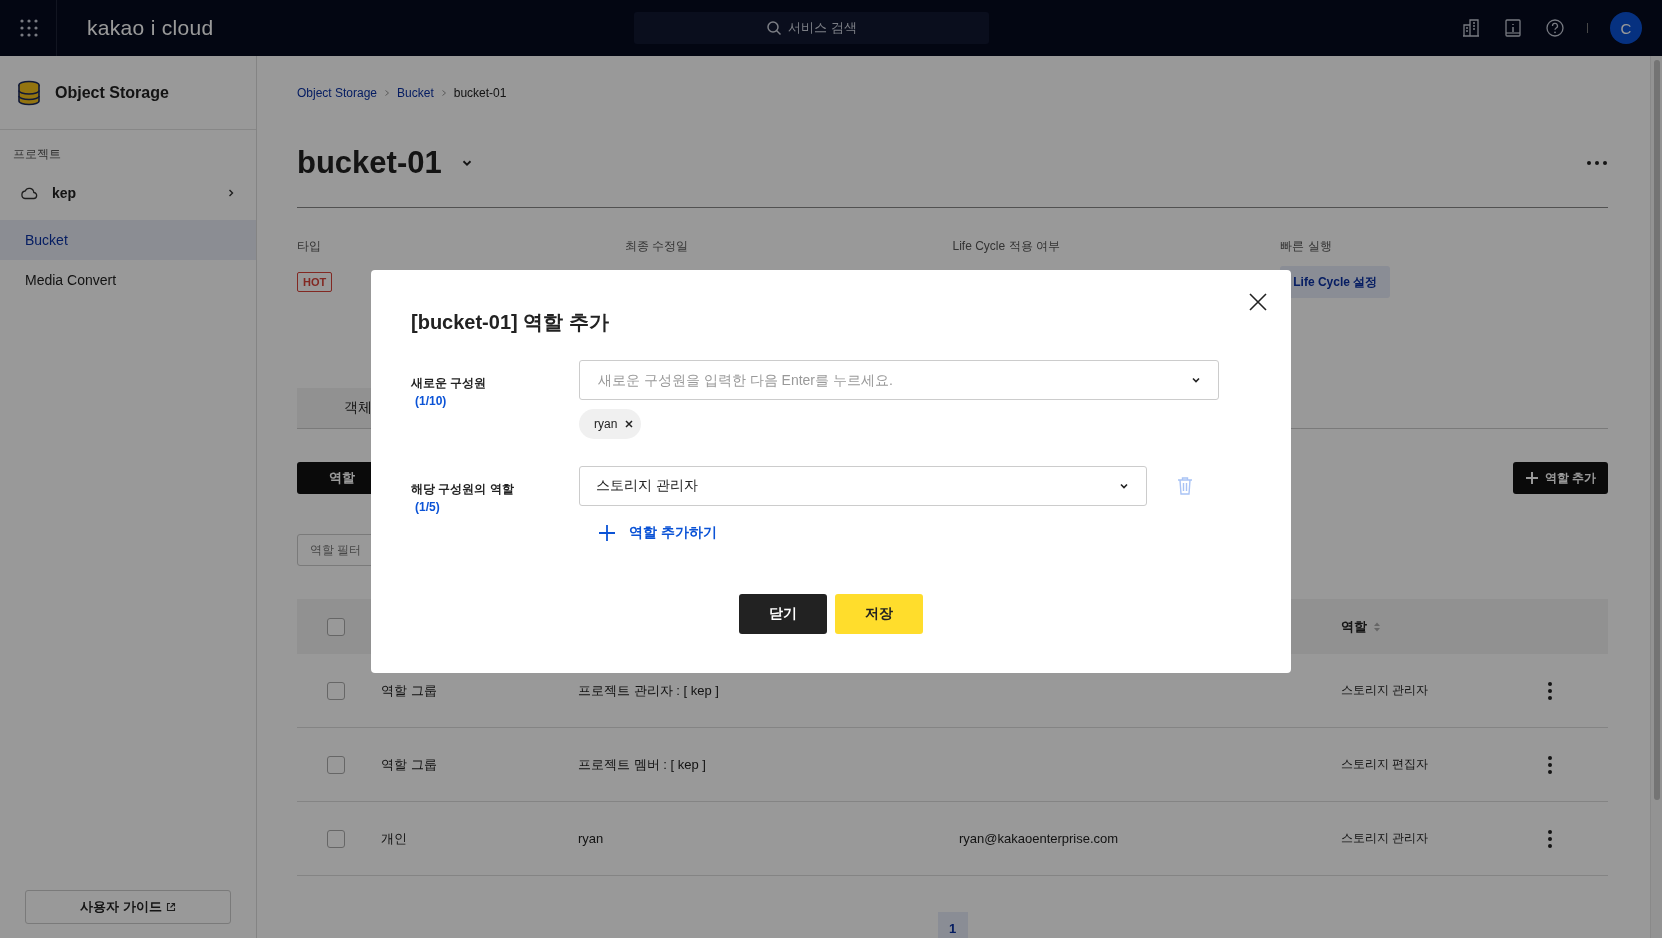 Image resolution: width=1662 pixels, height=938 pixels. What do you see at coordinates (427, 507) in the screenshot?
I see `role-count: (1/5)` at bounding box center [427, 507].